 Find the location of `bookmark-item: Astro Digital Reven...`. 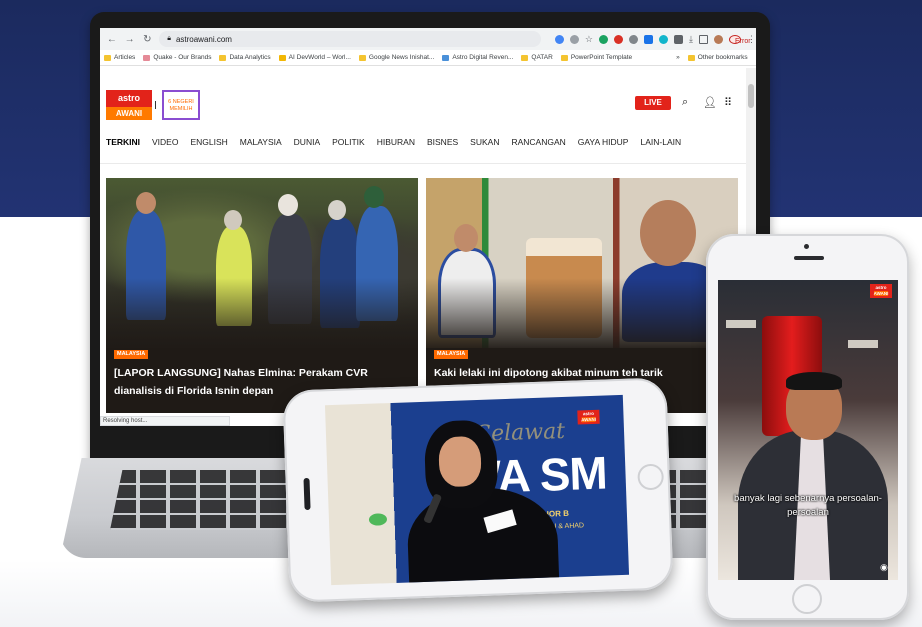

bookmark-item: Astro Digital Reven... is located at coordinates (477, 57).